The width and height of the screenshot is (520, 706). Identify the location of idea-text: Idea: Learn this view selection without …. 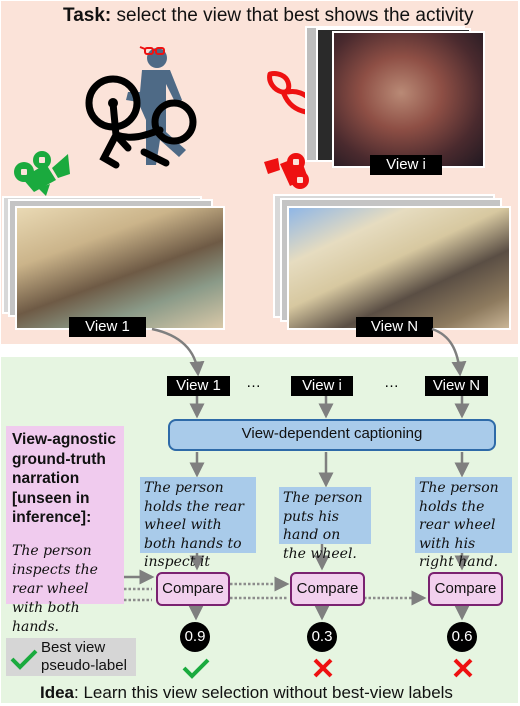
(246, 693).